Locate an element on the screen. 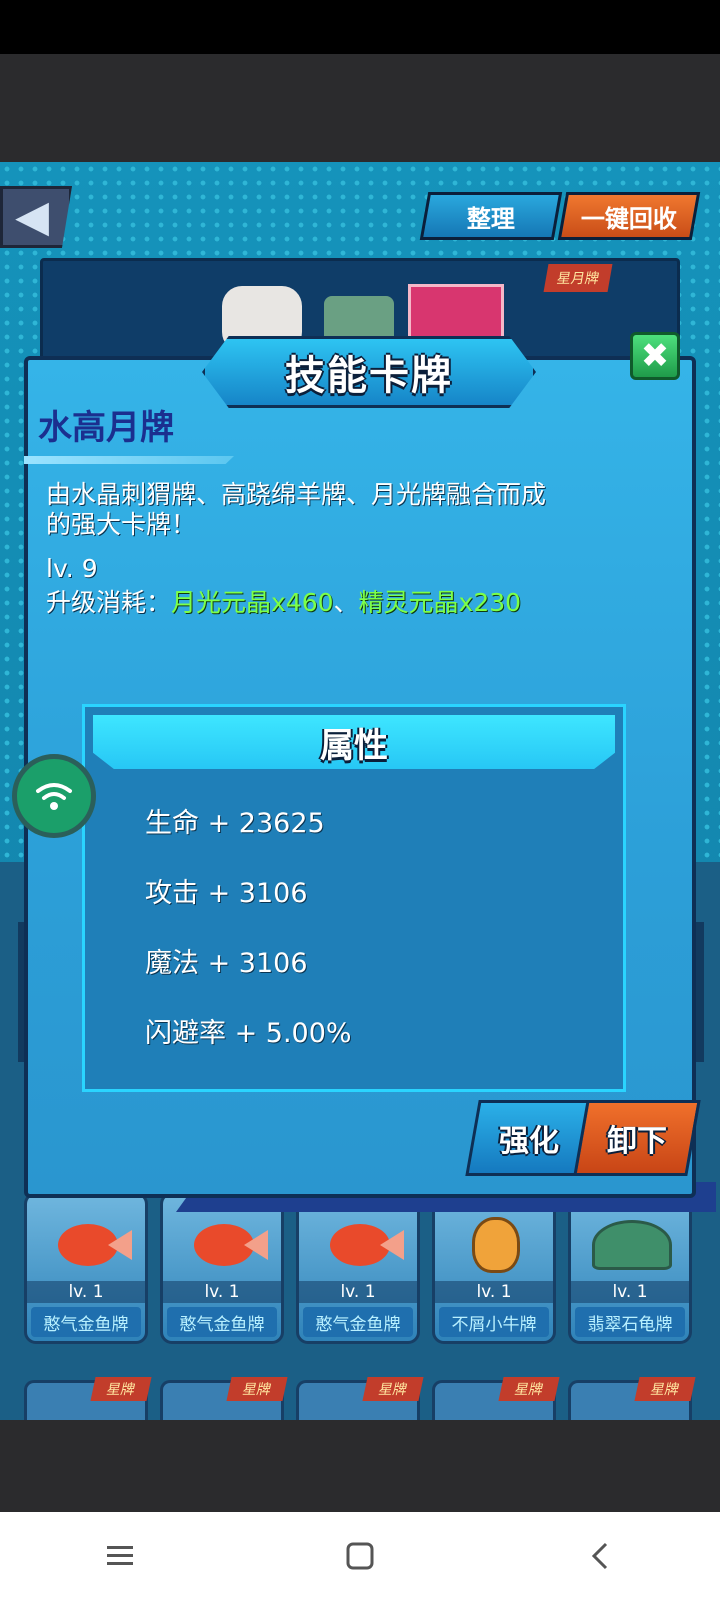  turtle-icon is located at coordinates (632, 1245).